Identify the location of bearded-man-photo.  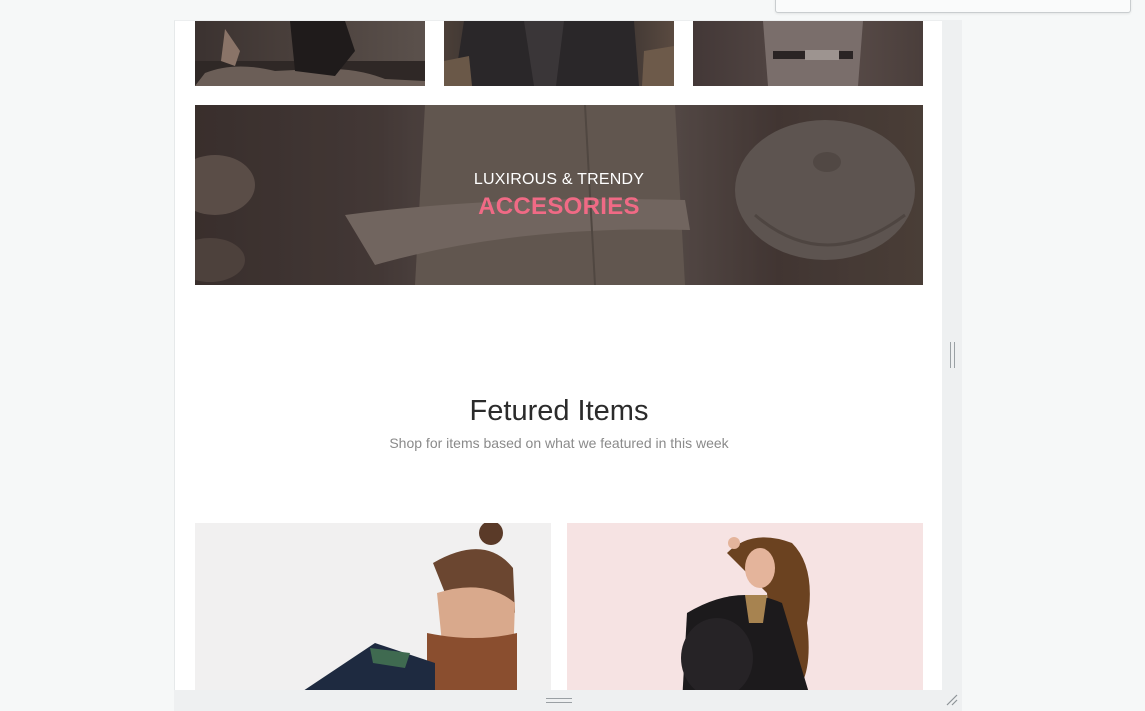
(410, 607).